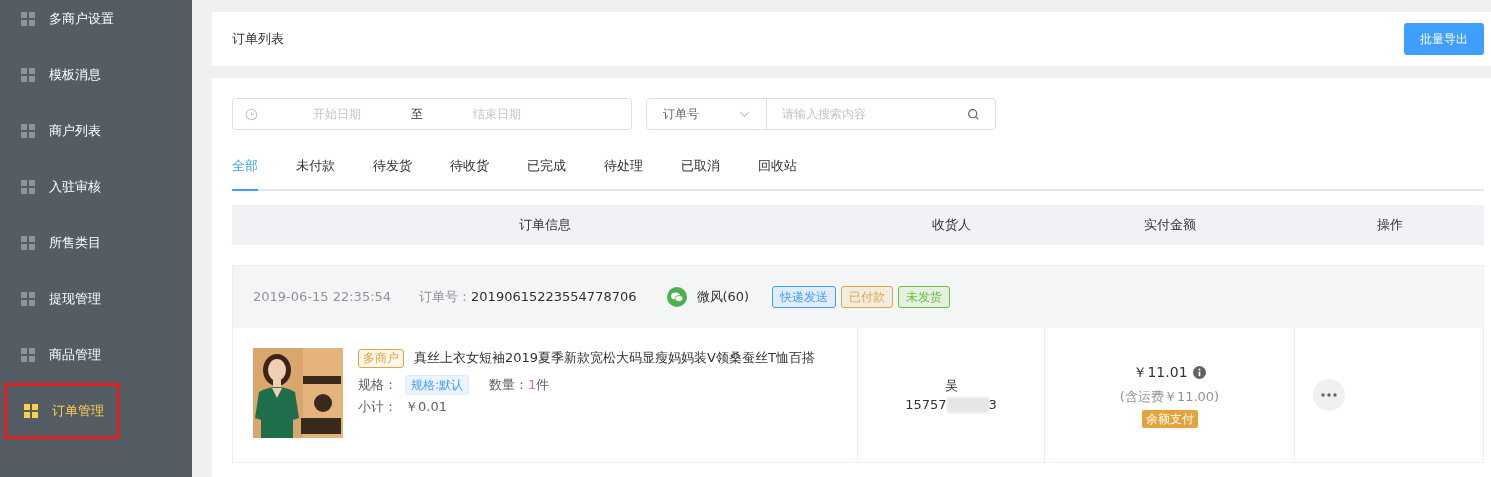  What do you see at coordinates (62, 299) in the screenshot?
I see `sidebar-item: 提现管理` at bounding box center [62, 299].